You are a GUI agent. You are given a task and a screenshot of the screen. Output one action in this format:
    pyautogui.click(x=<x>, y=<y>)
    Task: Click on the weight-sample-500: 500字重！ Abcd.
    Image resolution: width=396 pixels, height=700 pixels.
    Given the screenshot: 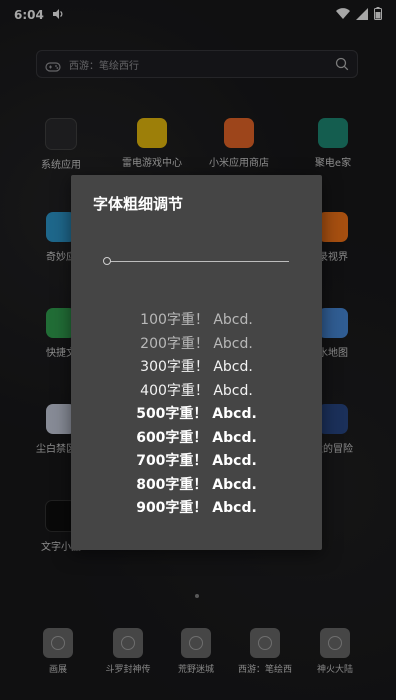 What is the action you would take?
    pyautogui.click(x=196, y=414)
    